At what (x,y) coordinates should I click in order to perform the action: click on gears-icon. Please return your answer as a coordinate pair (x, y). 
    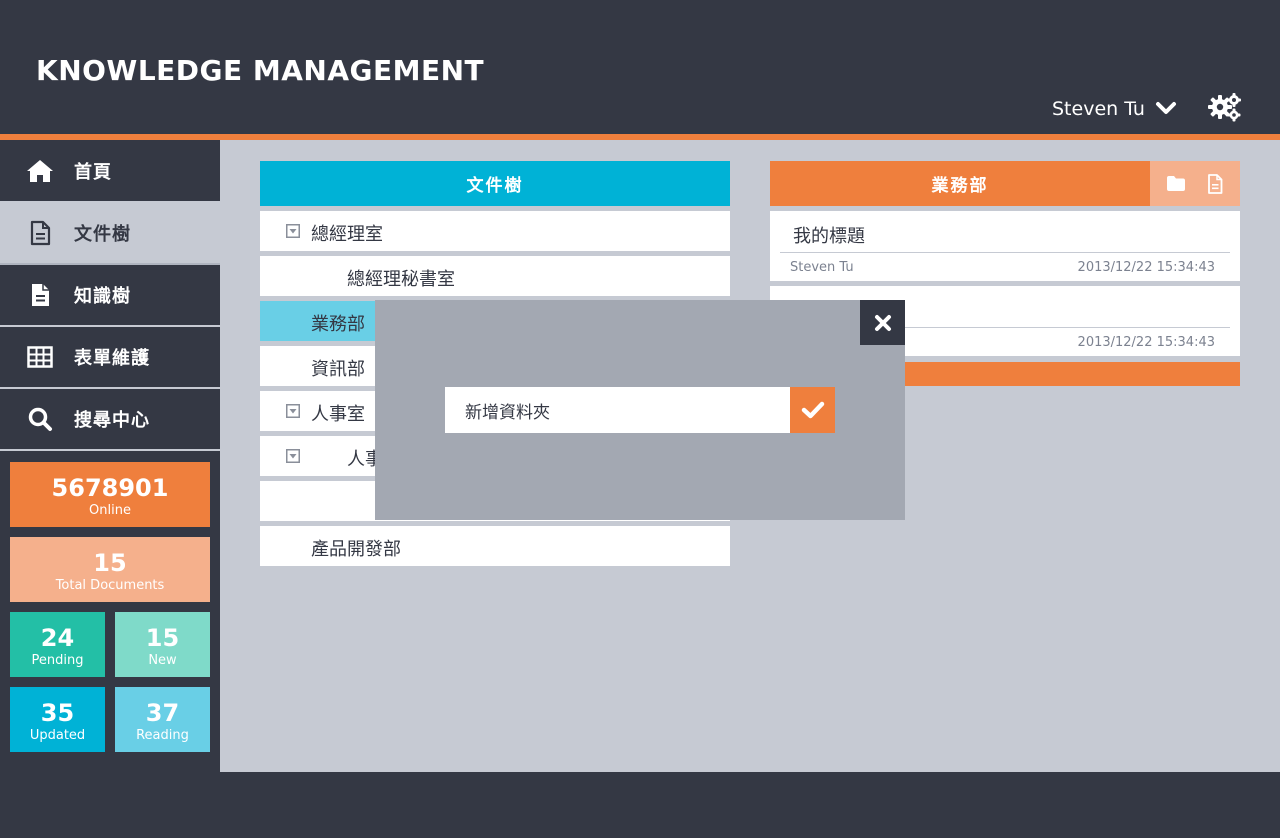
    Looking at the image, I should click on (1225, 107).